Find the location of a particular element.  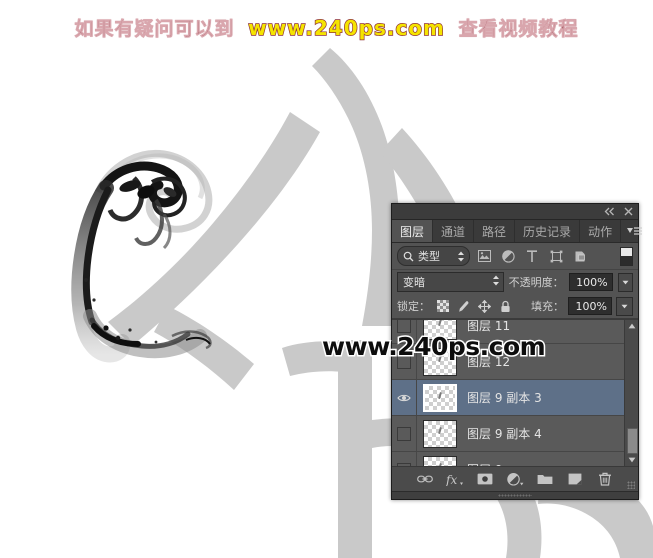

layer-name: 图层 9 副本 3 is located at coordinates (504, 398).